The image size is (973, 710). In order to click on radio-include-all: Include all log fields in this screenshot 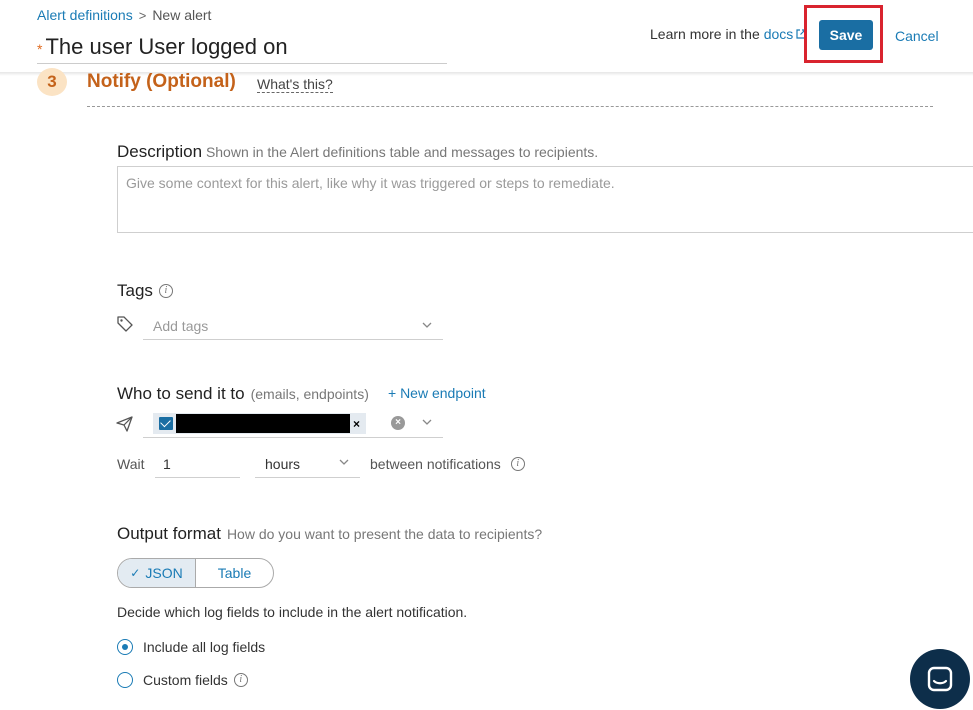, I will do `click(191, 647)`.